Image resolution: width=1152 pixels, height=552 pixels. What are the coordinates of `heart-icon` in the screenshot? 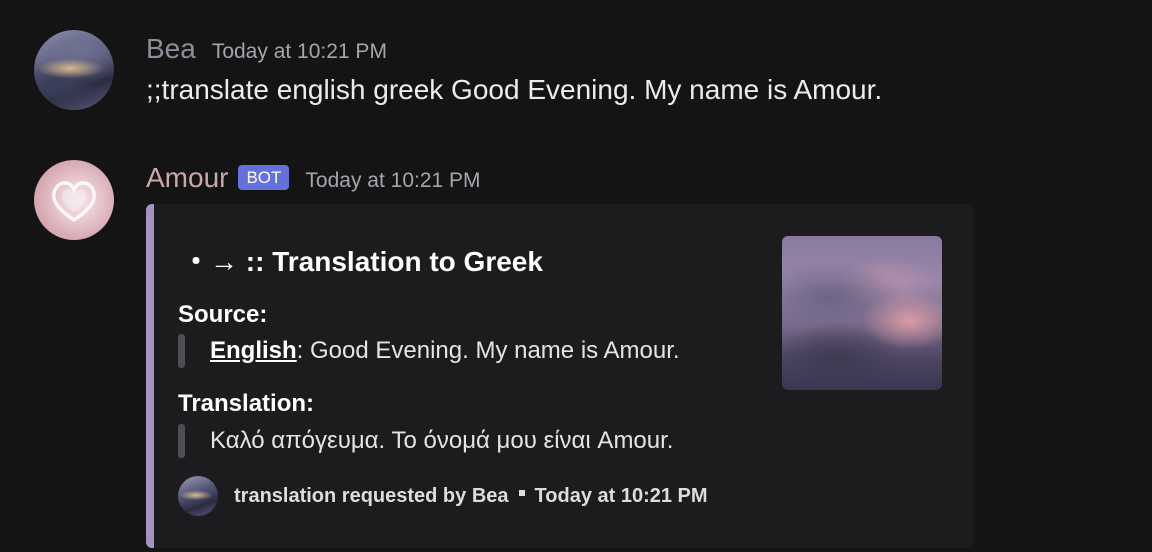 It's located at (74, 202).